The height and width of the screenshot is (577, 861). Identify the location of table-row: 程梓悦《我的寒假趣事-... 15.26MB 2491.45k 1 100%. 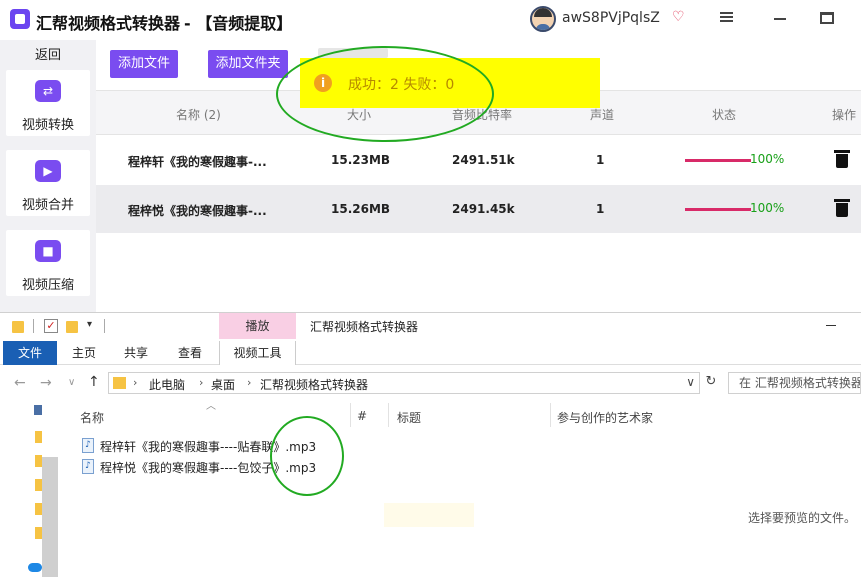
(478, 209).